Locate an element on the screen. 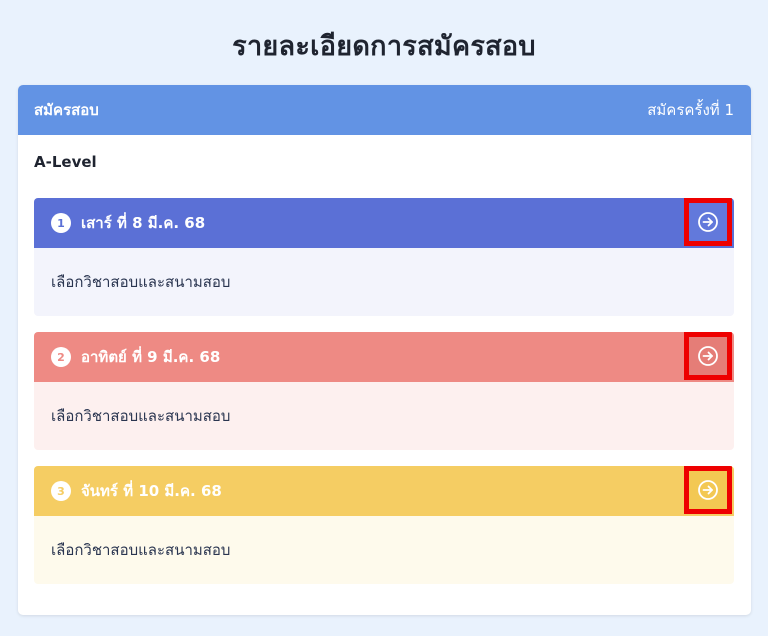 This screenshot has width=768, height=636. exam-day-title: เสาร์ ที่ 8 มี.ค. 68 is located at coordinates (143, 223).